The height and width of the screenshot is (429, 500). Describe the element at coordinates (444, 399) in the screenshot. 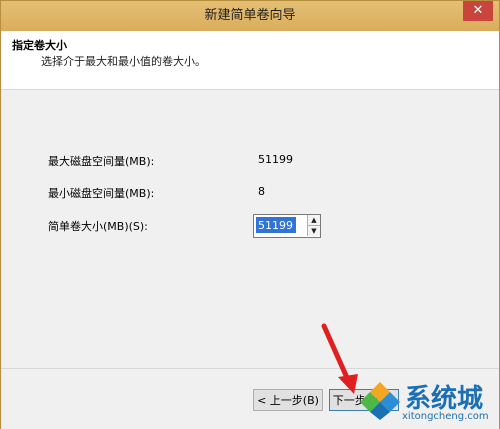

I see `watermark-text: 系统城` at that location.